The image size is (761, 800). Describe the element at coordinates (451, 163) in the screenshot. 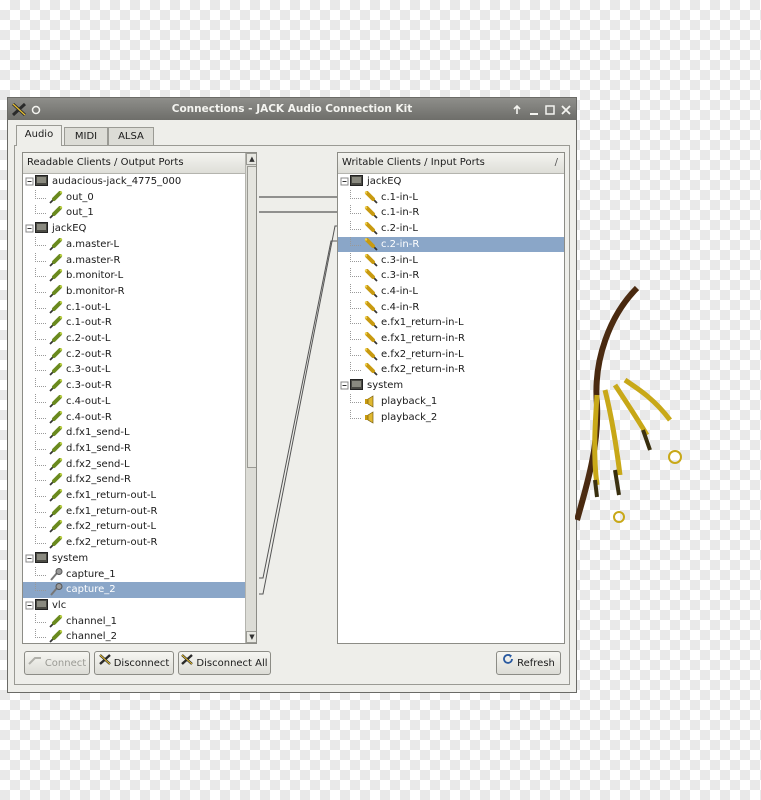

I see `writable-list-header: Writable Clients / Input Ports /` at that location.